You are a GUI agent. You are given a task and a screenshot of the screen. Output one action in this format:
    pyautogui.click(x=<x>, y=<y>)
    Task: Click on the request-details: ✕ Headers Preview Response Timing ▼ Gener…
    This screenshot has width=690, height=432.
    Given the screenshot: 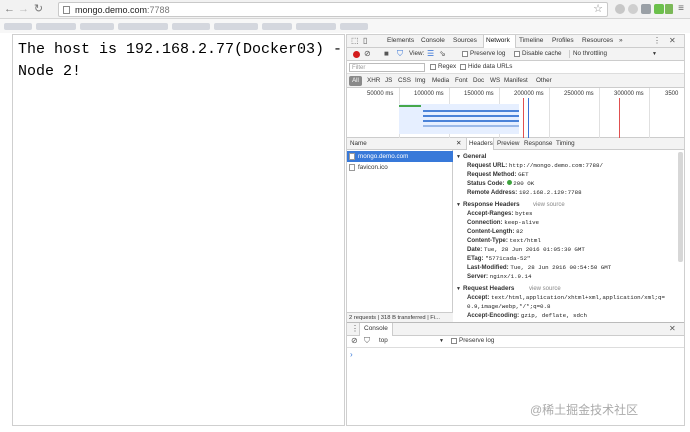 What is the action you would take?
    pyautogui.click(x=568, y=229)
    